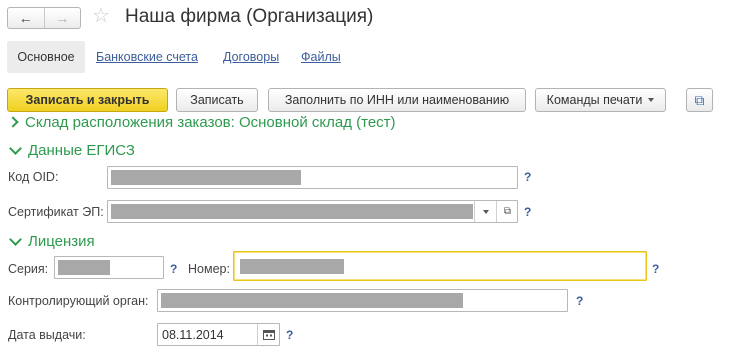  I want to click on authority-label: Контролирующий орган:, so click(78, 301).